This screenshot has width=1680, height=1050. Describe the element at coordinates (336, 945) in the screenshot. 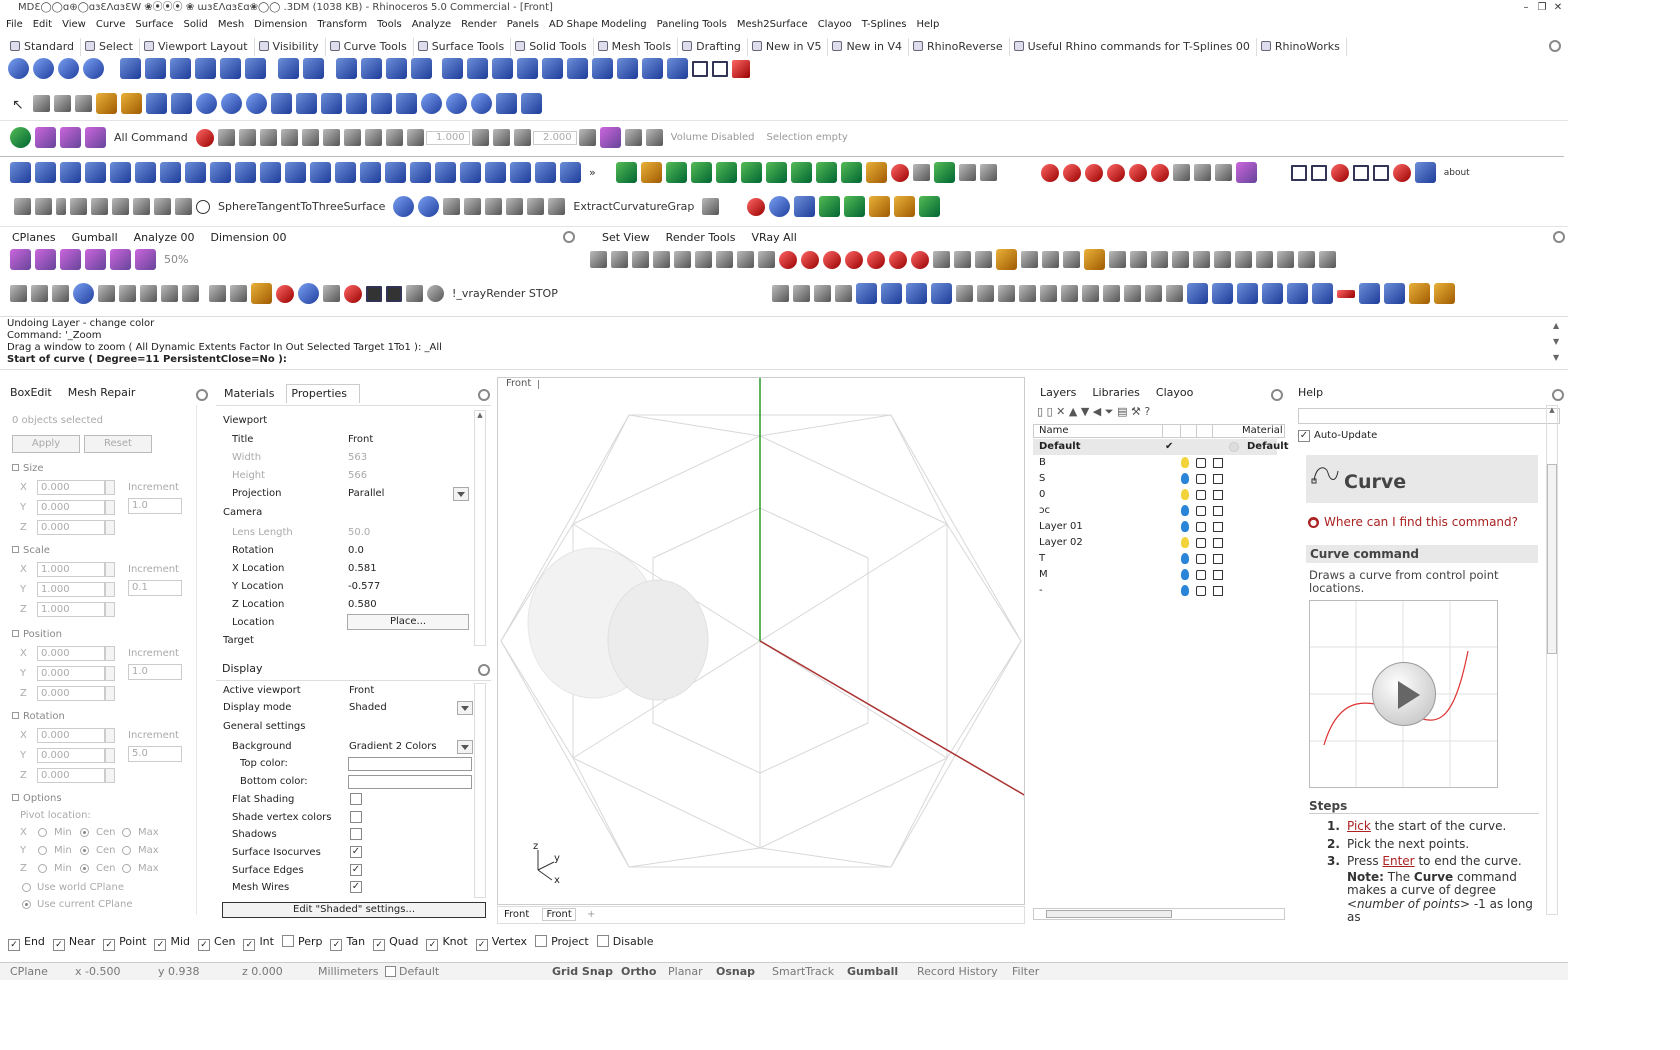

I see `osnap-checkbox: ✓` at that location.